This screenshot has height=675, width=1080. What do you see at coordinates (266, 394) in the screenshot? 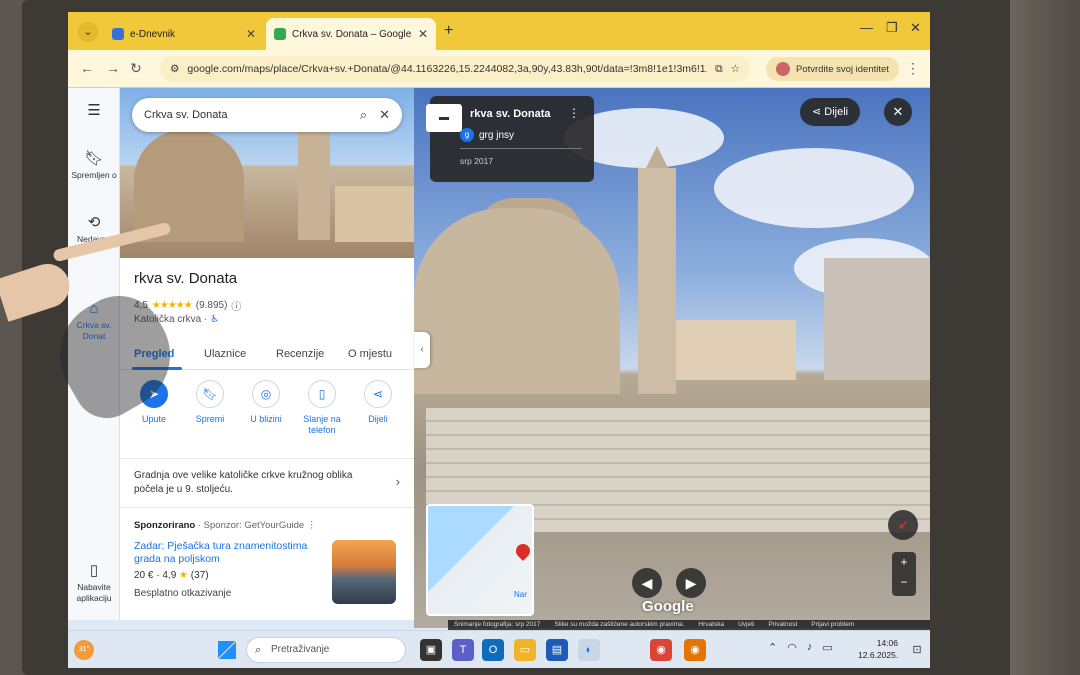
I see `nearby-icon: ◎` at bounding box center [266, 394].